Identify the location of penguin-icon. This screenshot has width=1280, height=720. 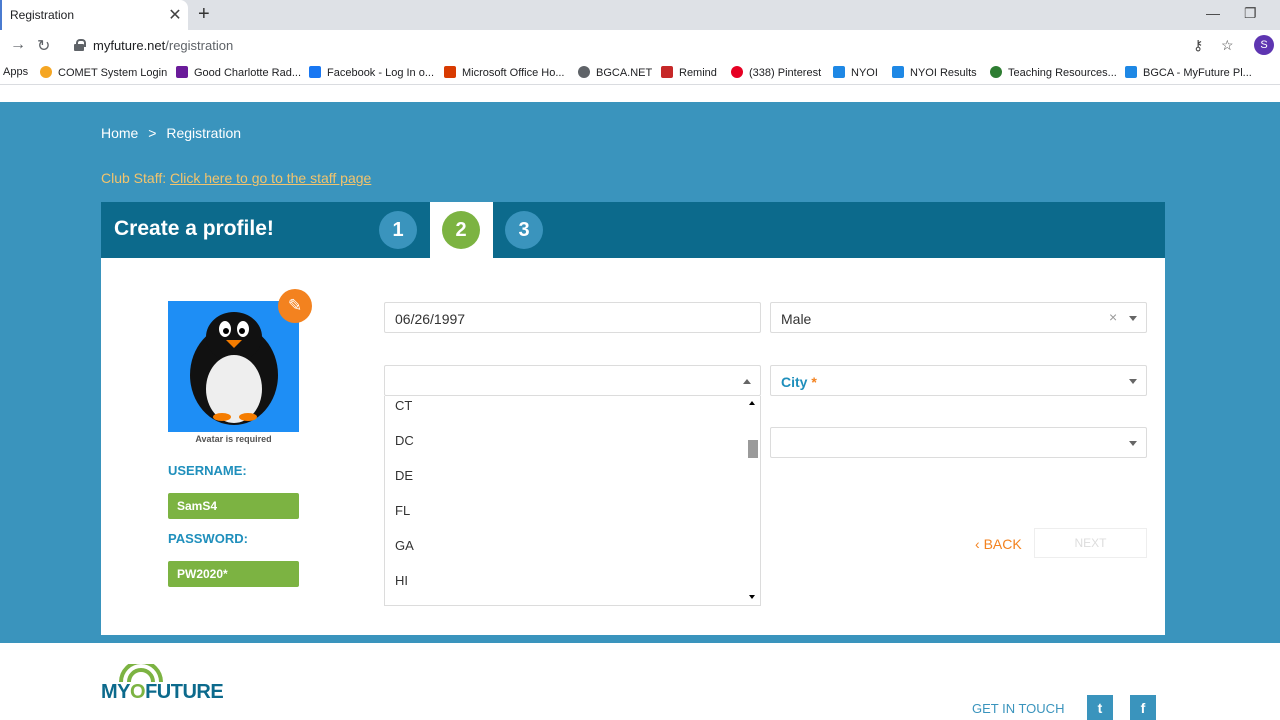
(234, 368).